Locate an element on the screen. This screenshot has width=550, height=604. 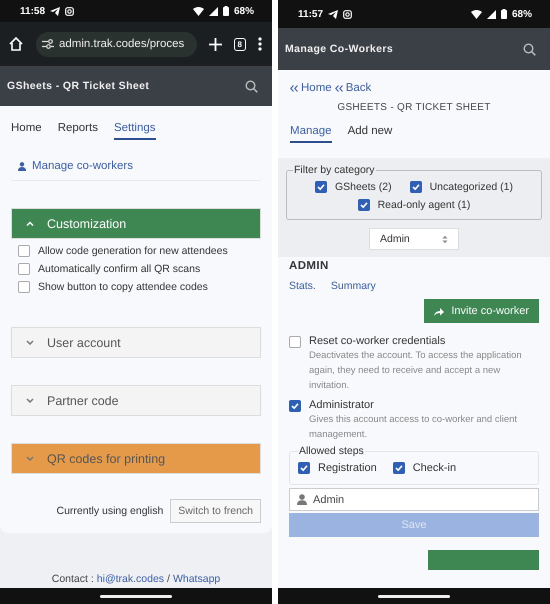
email-link: hi@trak.codes is located at coordinates (130, 579).